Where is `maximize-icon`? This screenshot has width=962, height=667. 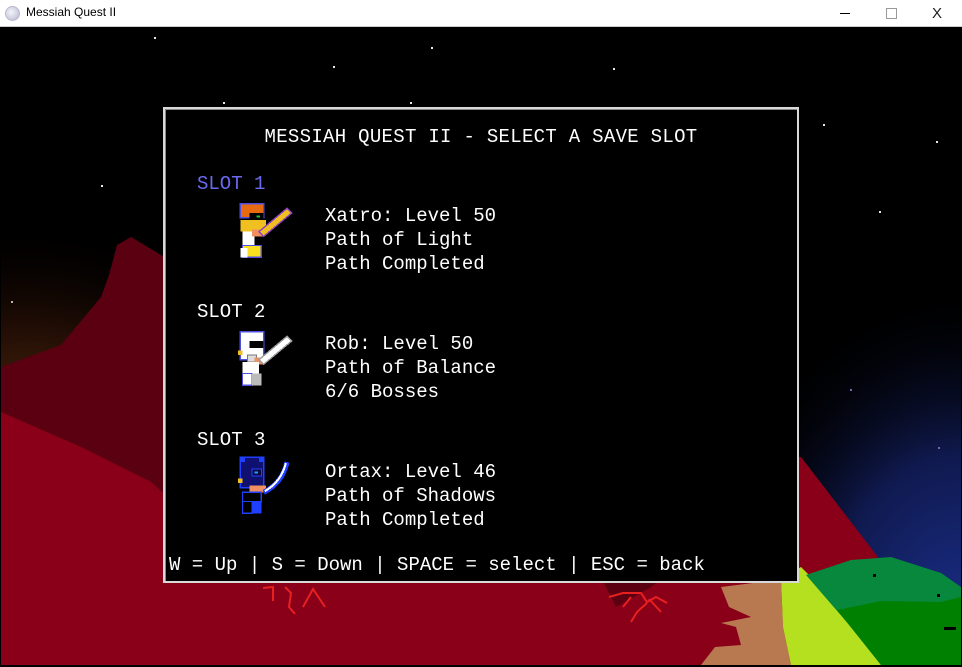 maximize-icon is located at coordinates (891, 13).